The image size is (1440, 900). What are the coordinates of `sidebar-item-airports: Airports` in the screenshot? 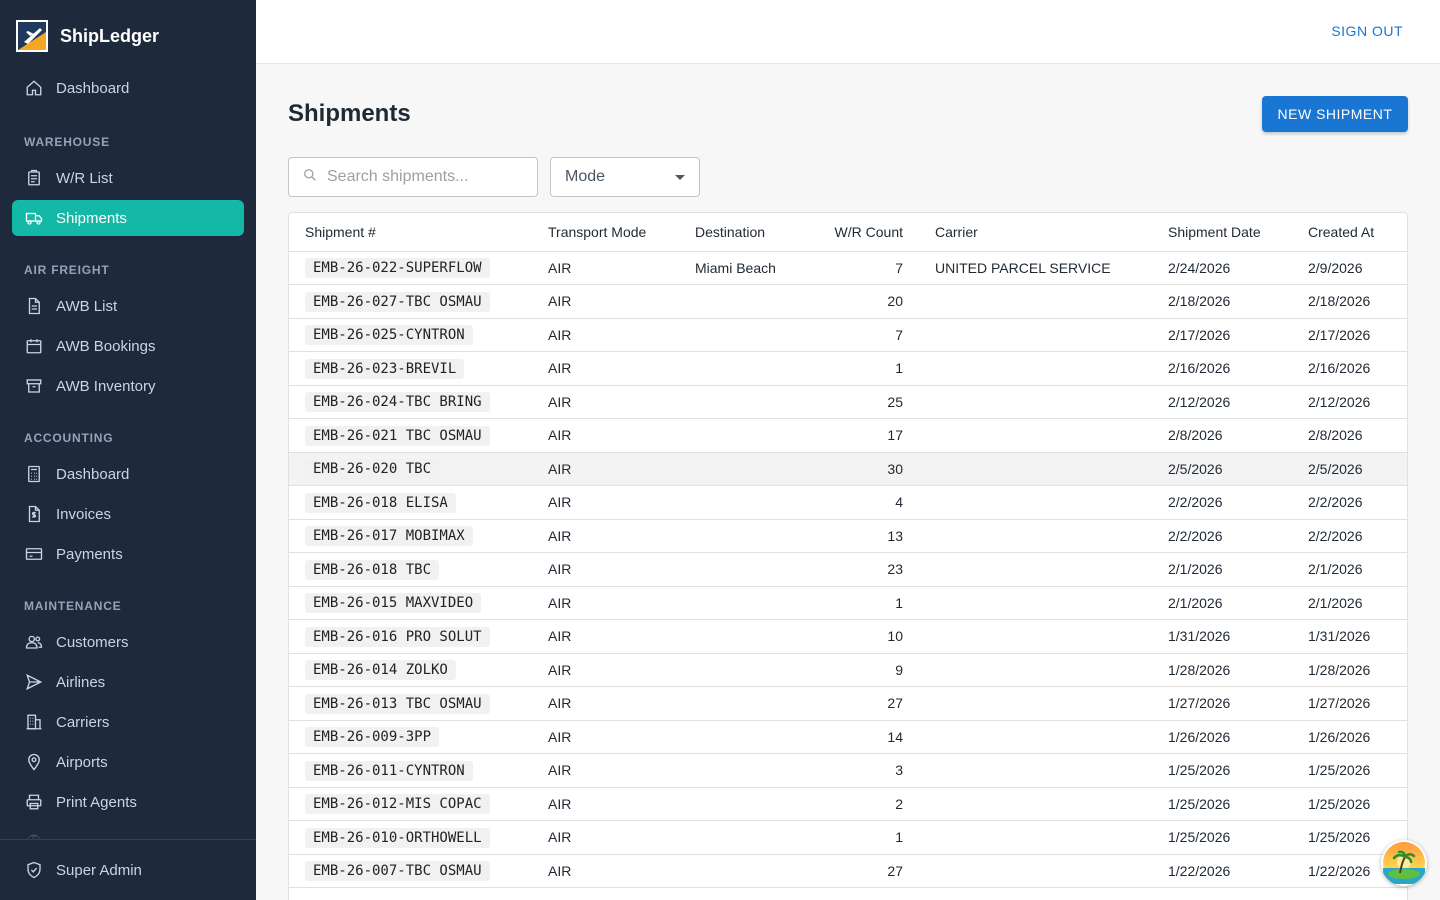 It's located at (128, 762).